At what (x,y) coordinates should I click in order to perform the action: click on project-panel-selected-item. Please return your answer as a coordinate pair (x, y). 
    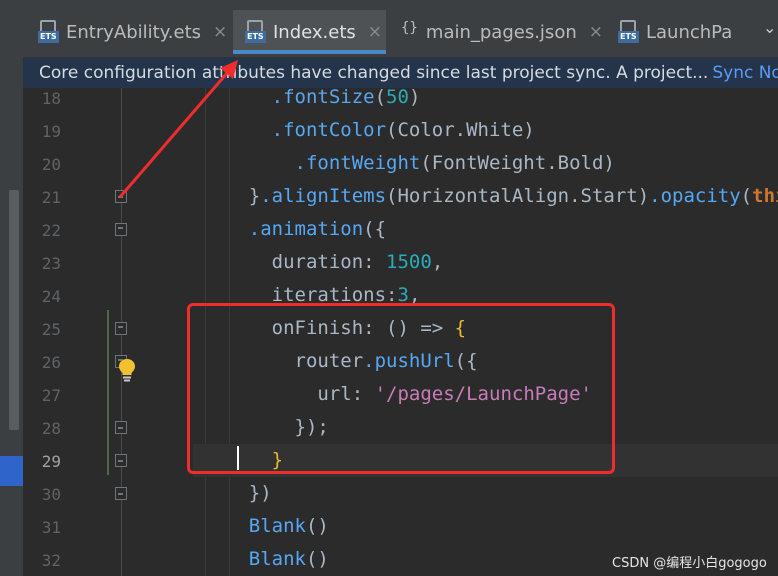
    Looking at the image, I should click on (11, 471).